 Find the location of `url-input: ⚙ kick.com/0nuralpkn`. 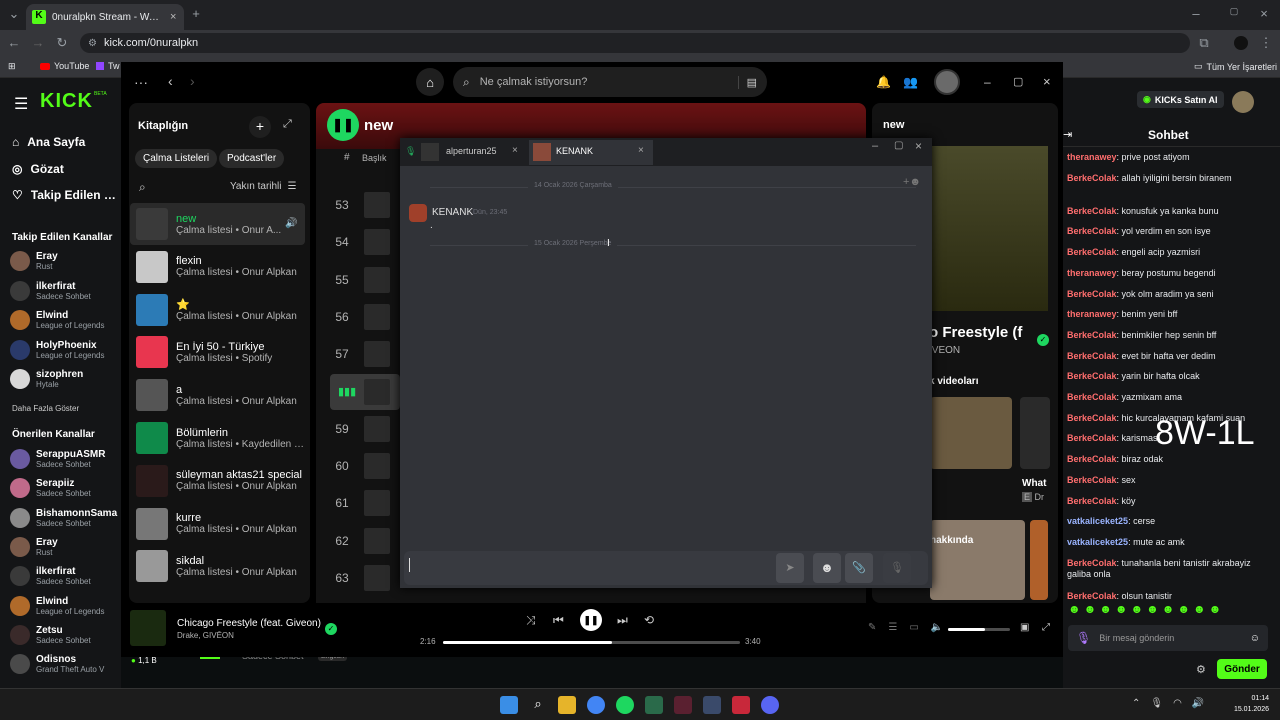

url-input: ⚙ kick.com/0nuralpkn is located at coordinates (635, 43).